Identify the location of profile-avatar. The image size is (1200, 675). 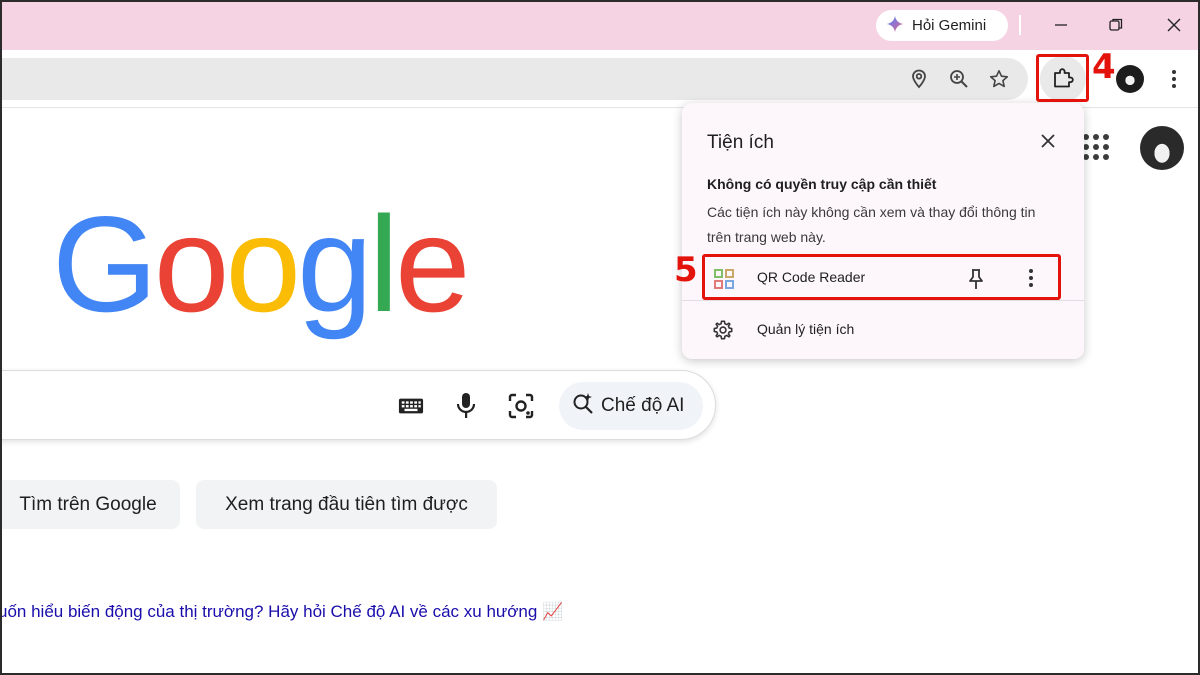
(1130, 79).